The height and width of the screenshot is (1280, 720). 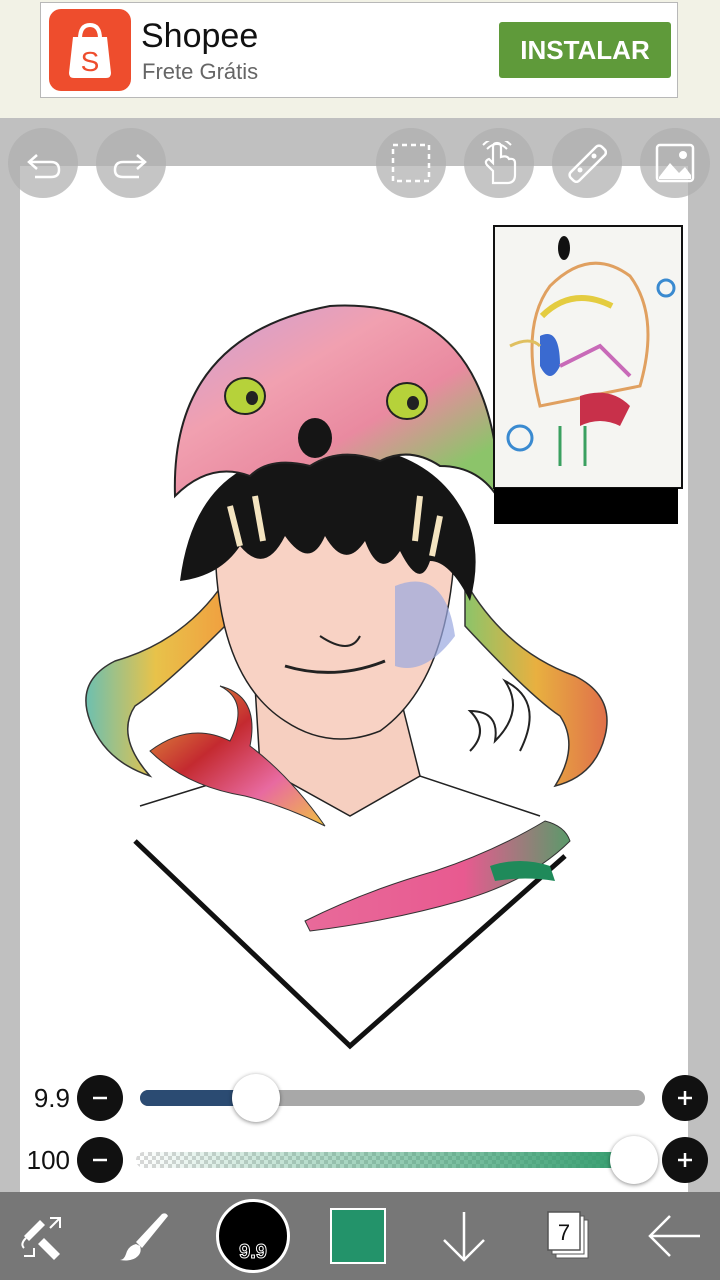 I want to click on color-swatch, so click(x=358, y=1236).